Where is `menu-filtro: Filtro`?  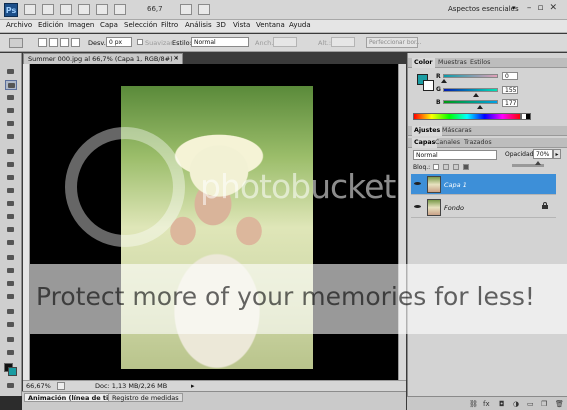 menu-filtro: Filtro is located at coordinates (169, 25).